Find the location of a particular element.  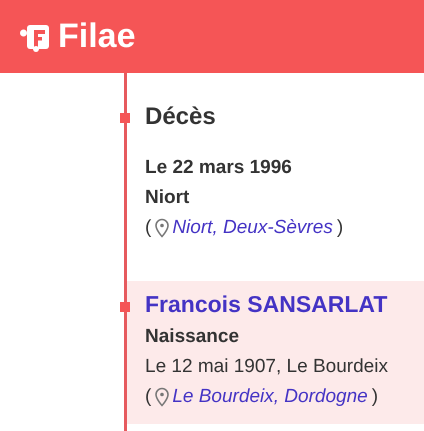

event-detail: Le 22 mars 1996 is located at coordinates (219, 168).